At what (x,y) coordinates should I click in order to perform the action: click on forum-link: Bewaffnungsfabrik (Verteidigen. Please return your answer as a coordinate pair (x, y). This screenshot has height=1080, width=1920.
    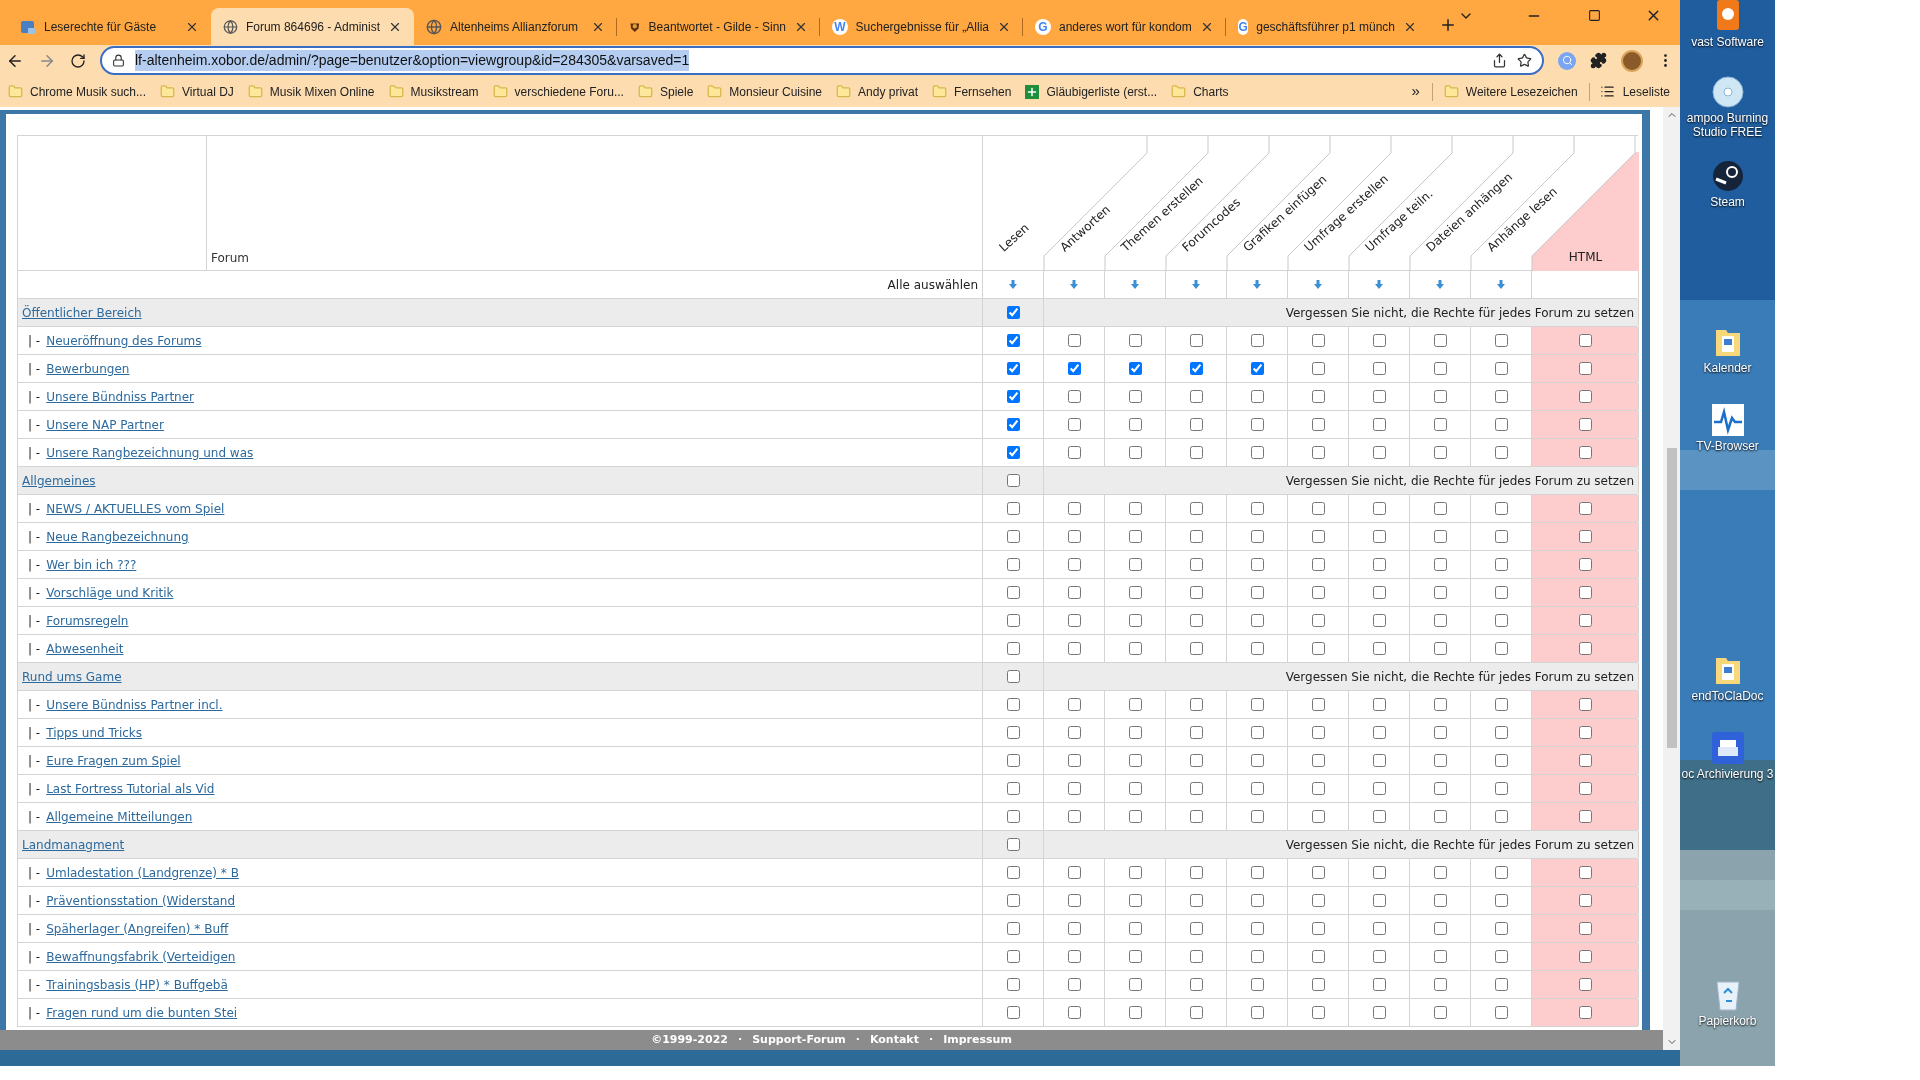
    Looking at the image, I should click on (141, 956).